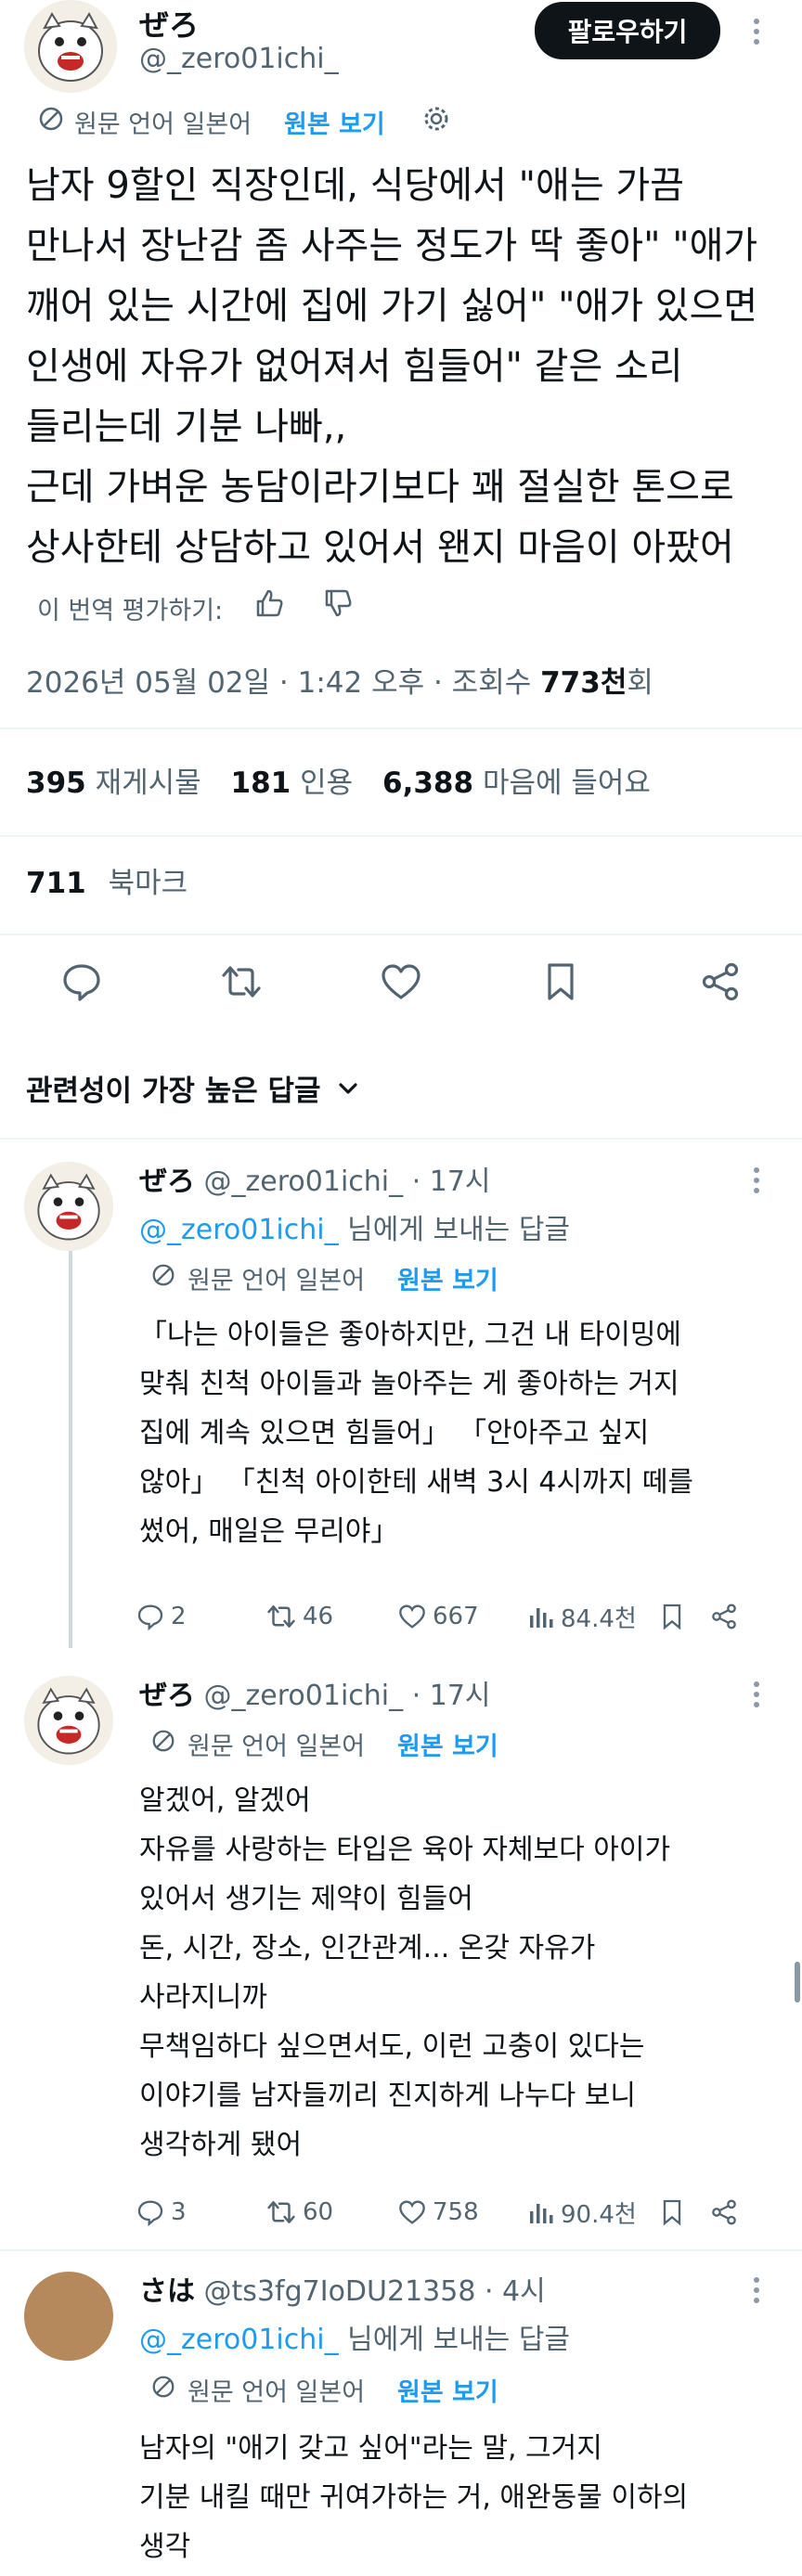 The width and height of the screenshot is (802, 2576). What do you see at coordinates (173, 1091) in the screenshot?
I see `reply-sort-label: 관련성이 가장 높은 답글` at bounding box center [173, 1091].